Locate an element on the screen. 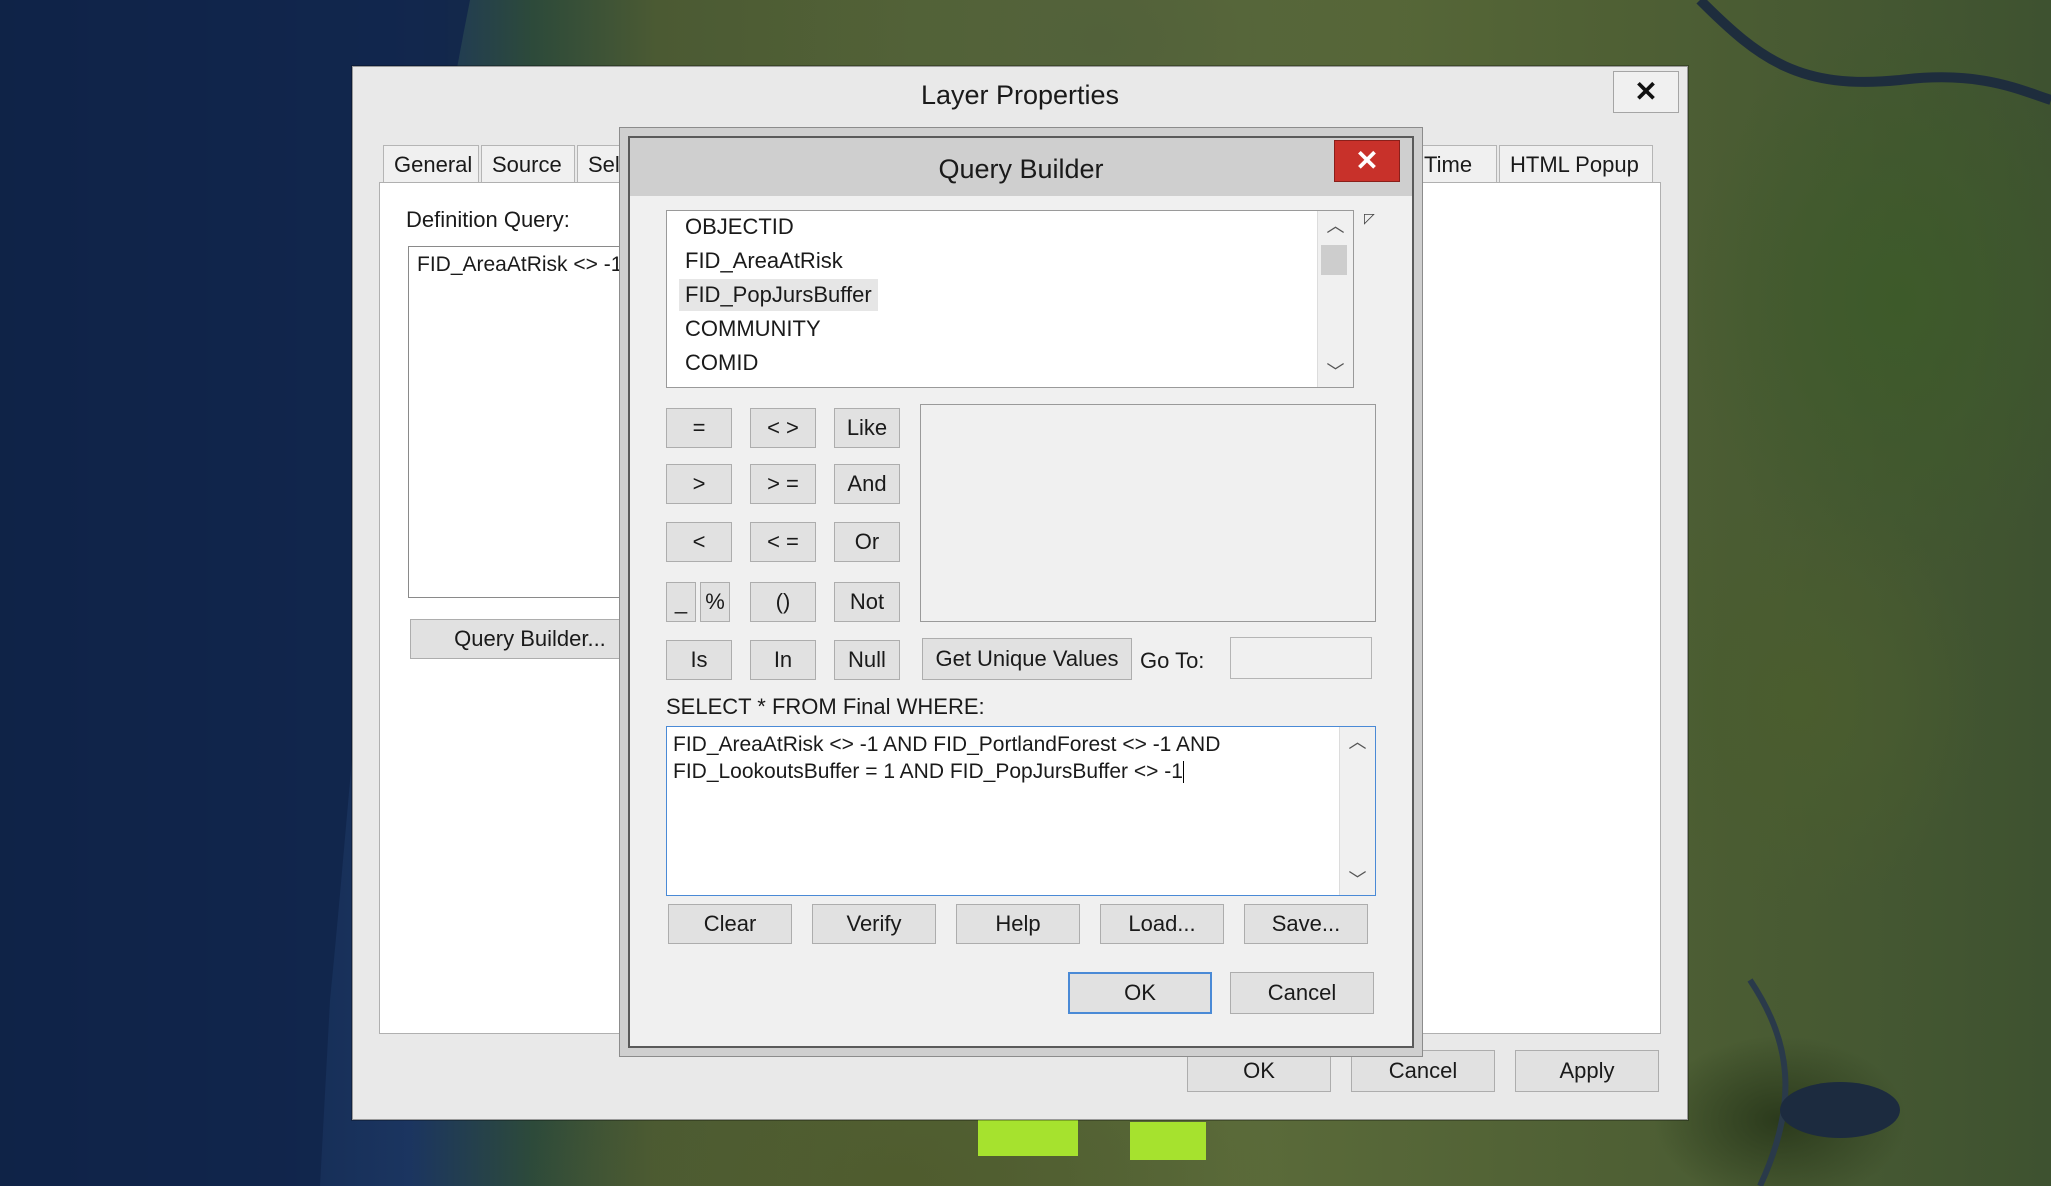 The width and height of the screenshot is (2051, 1186). tab-html-popup: HTML Popup is located at coordinates (1576, 164).